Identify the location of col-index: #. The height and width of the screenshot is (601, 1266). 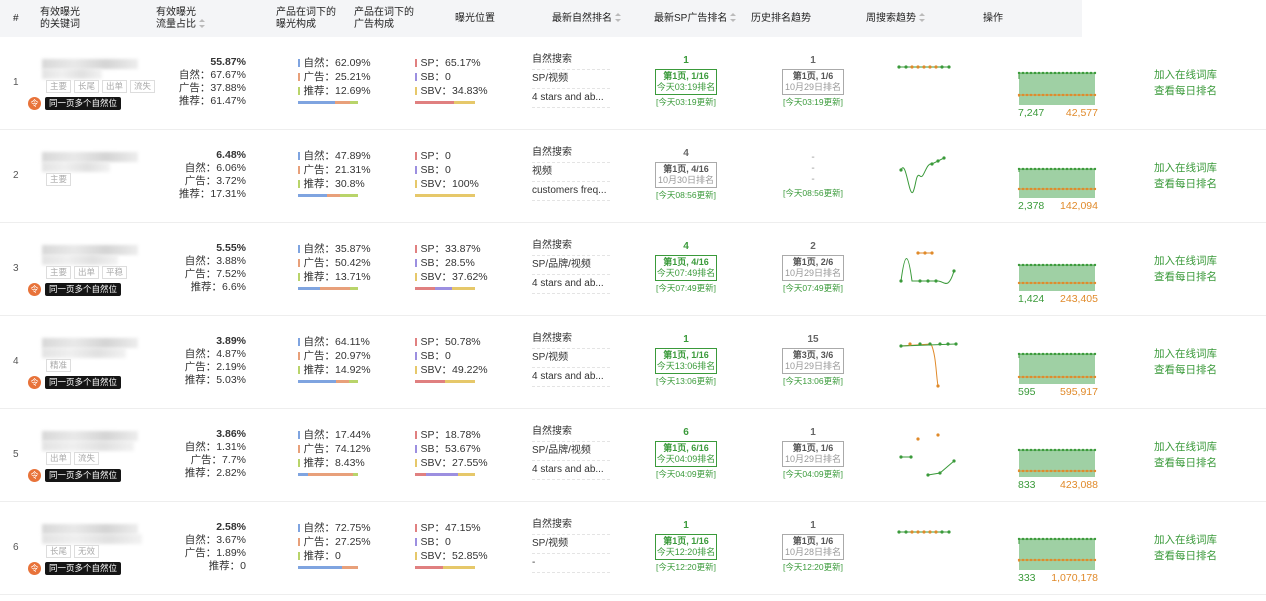
(16, 18).